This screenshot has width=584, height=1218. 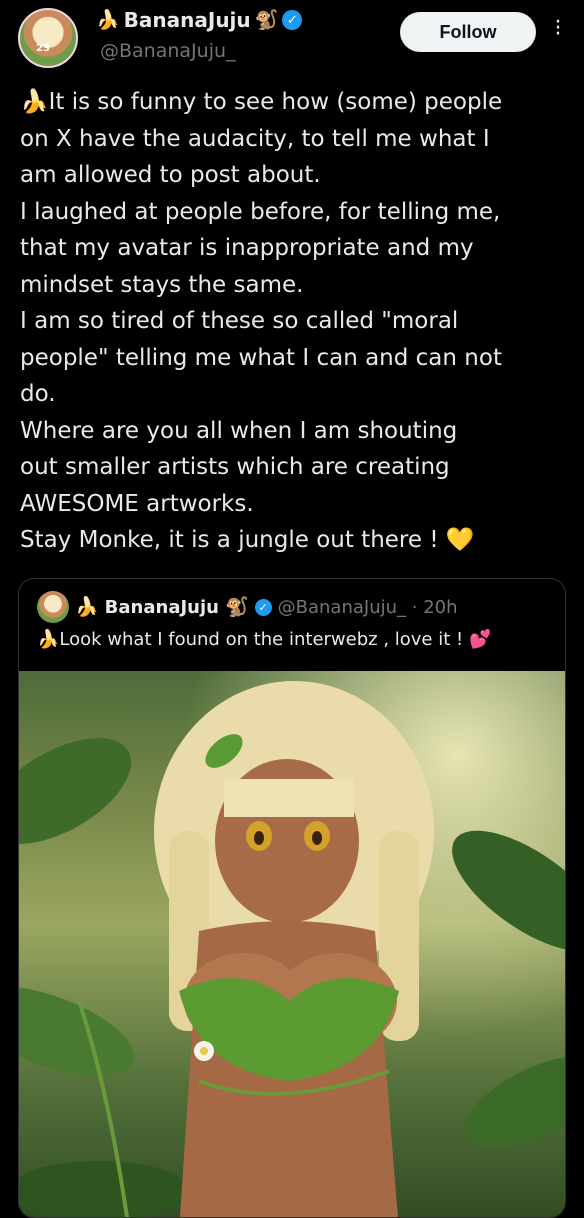 What do you see at coordinates (468, 32) in the screenshot?
I see `follow-button: Follow` at bounding box center [468, 32].